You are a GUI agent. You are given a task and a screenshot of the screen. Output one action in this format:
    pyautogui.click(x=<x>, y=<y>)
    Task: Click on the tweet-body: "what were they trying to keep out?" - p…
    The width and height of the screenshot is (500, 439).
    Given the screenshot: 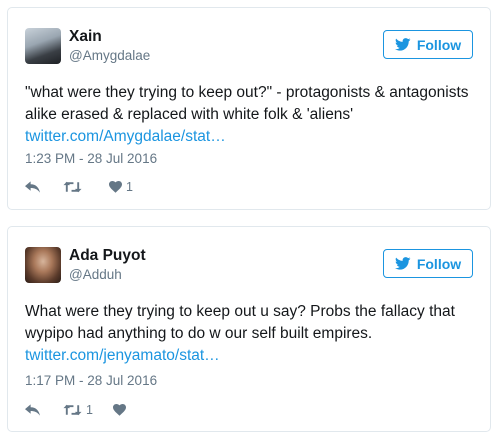 What is the action you would take?
    pyautogui.click(x=247, y=103)
    